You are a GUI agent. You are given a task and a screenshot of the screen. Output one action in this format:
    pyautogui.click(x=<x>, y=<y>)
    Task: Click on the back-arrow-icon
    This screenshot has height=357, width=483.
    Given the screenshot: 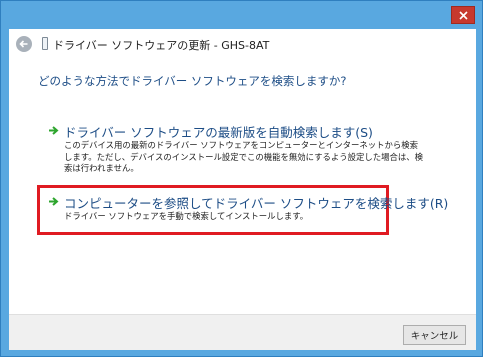 What is the action you would take?
    pyautogui.click(x=23, y=44)
    